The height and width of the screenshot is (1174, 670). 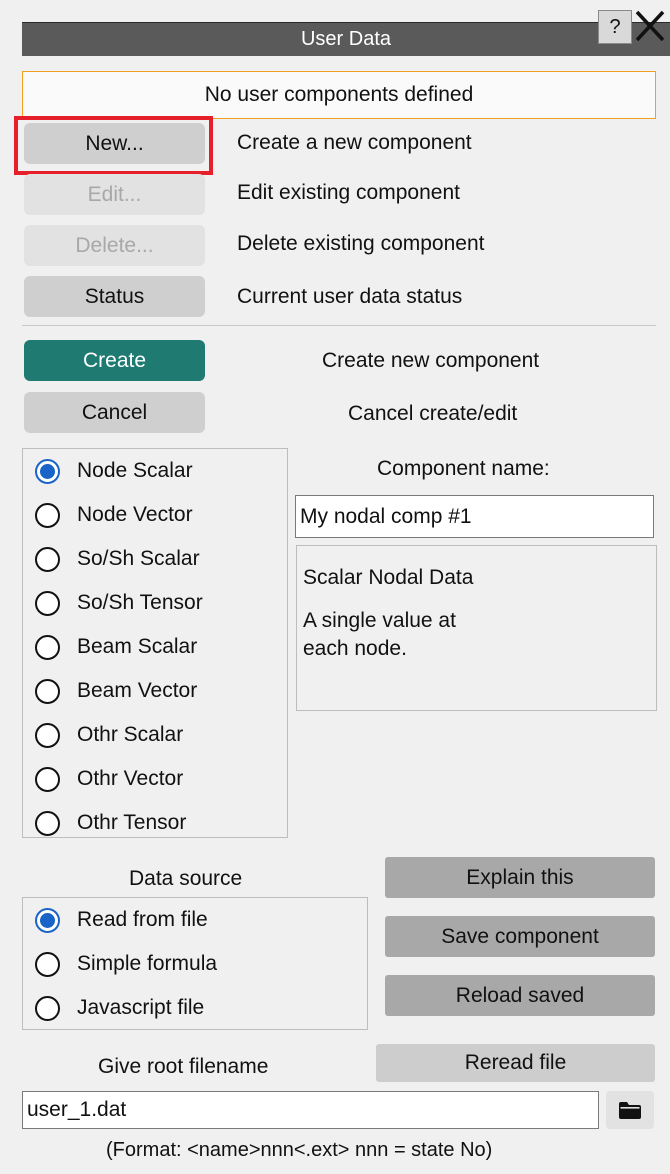 I want to click on radio-othr-tensor: Othr Tensor, so click(x=160, y=823).